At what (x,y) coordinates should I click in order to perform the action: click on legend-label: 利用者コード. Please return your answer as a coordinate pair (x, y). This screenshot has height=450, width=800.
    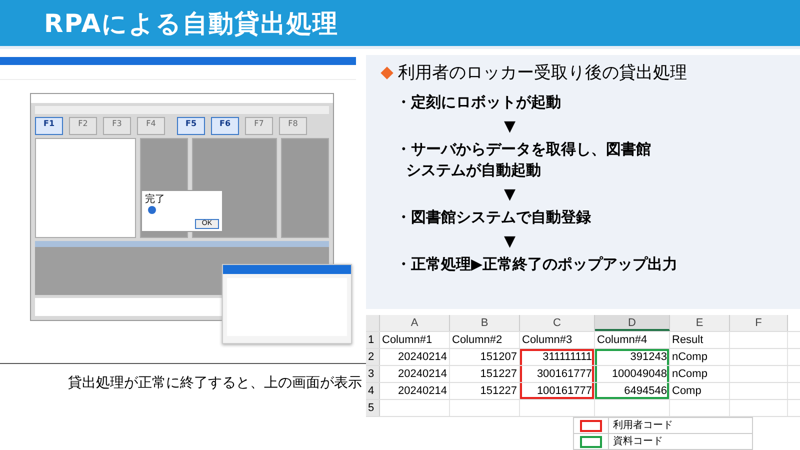
    Looking at the image, I should click on (642, 425).